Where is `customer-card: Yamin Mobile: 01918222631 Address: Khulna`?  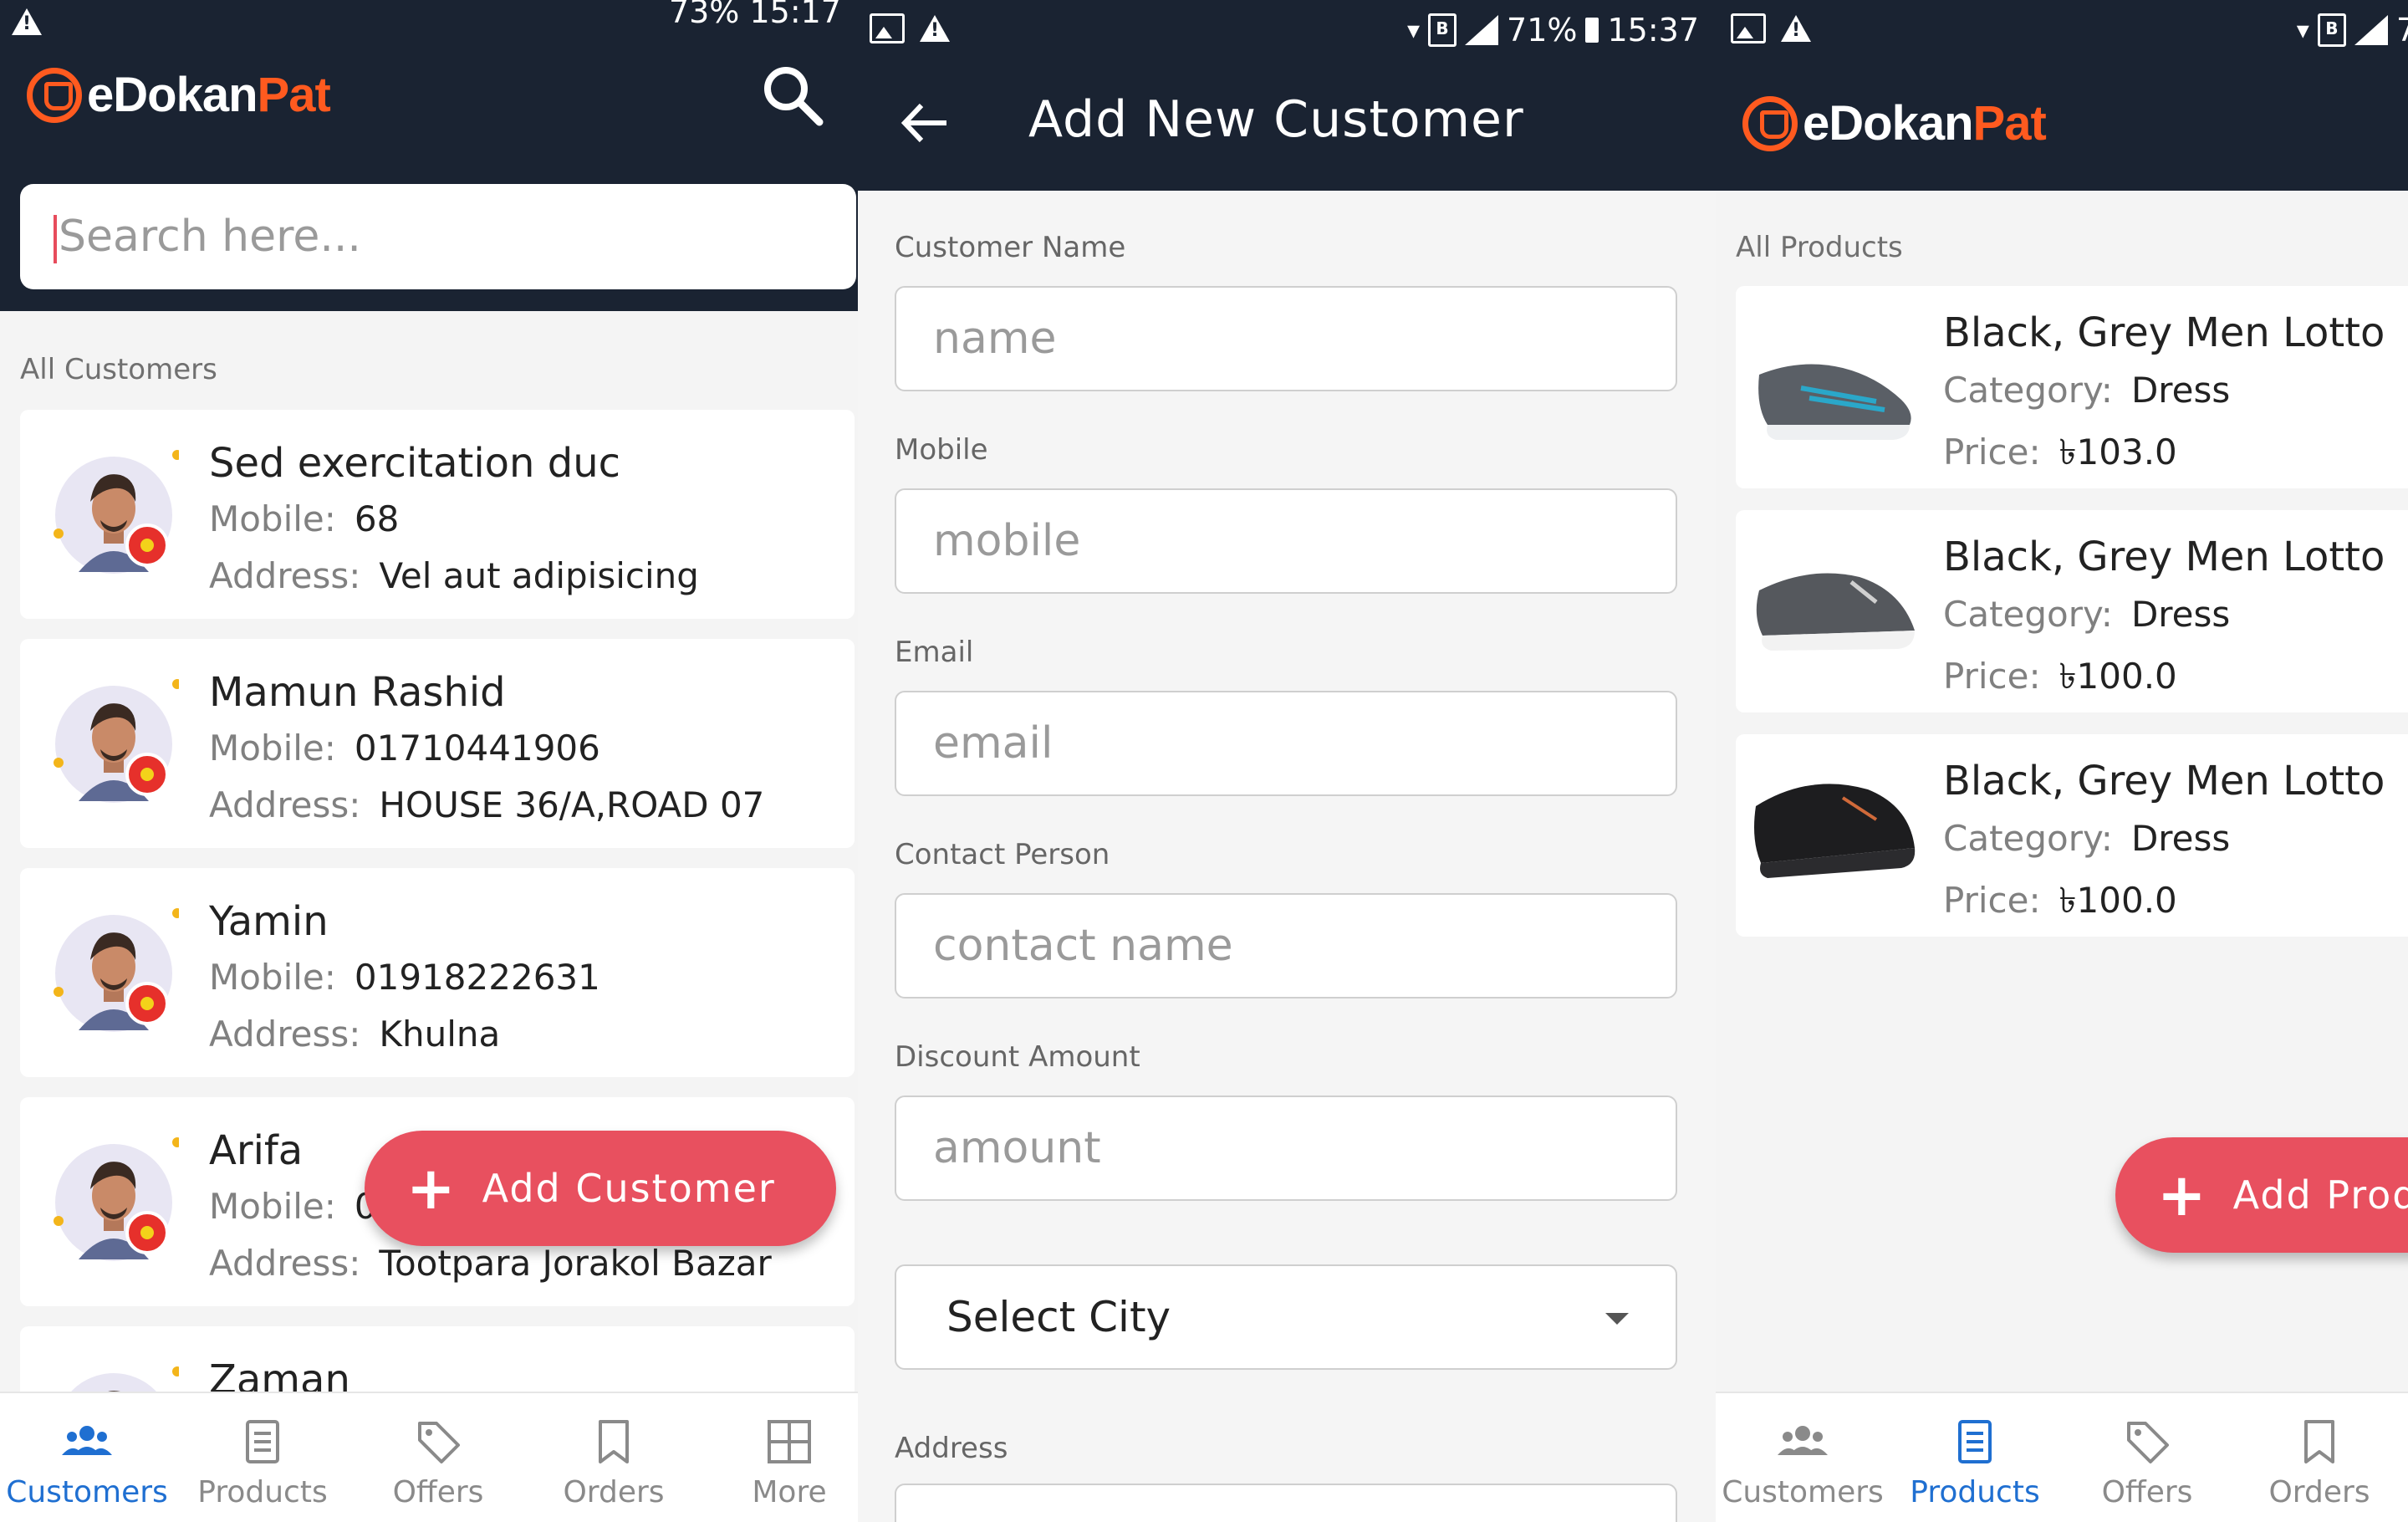
customer-card: Yamin Mobile: 01918222631 Address: Khulna is located at coordinates (438, 973).